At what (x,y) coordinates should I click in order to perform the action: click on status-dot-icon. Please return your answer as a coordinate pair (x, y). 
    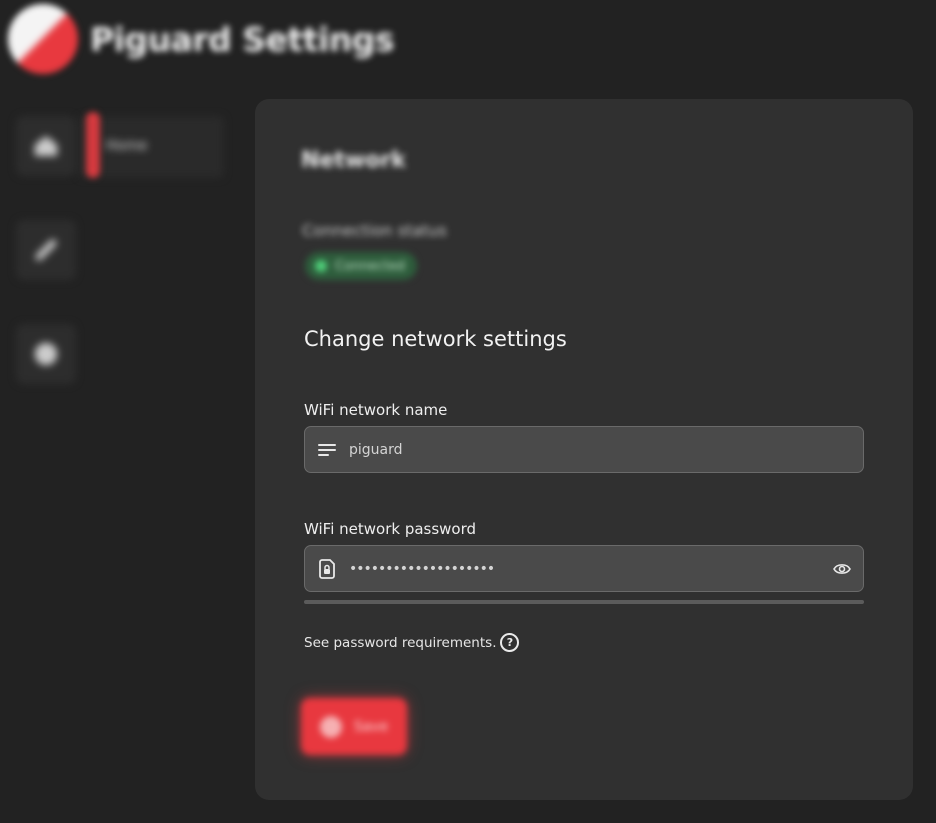
    Looking at the image, I should click on (321, 266).